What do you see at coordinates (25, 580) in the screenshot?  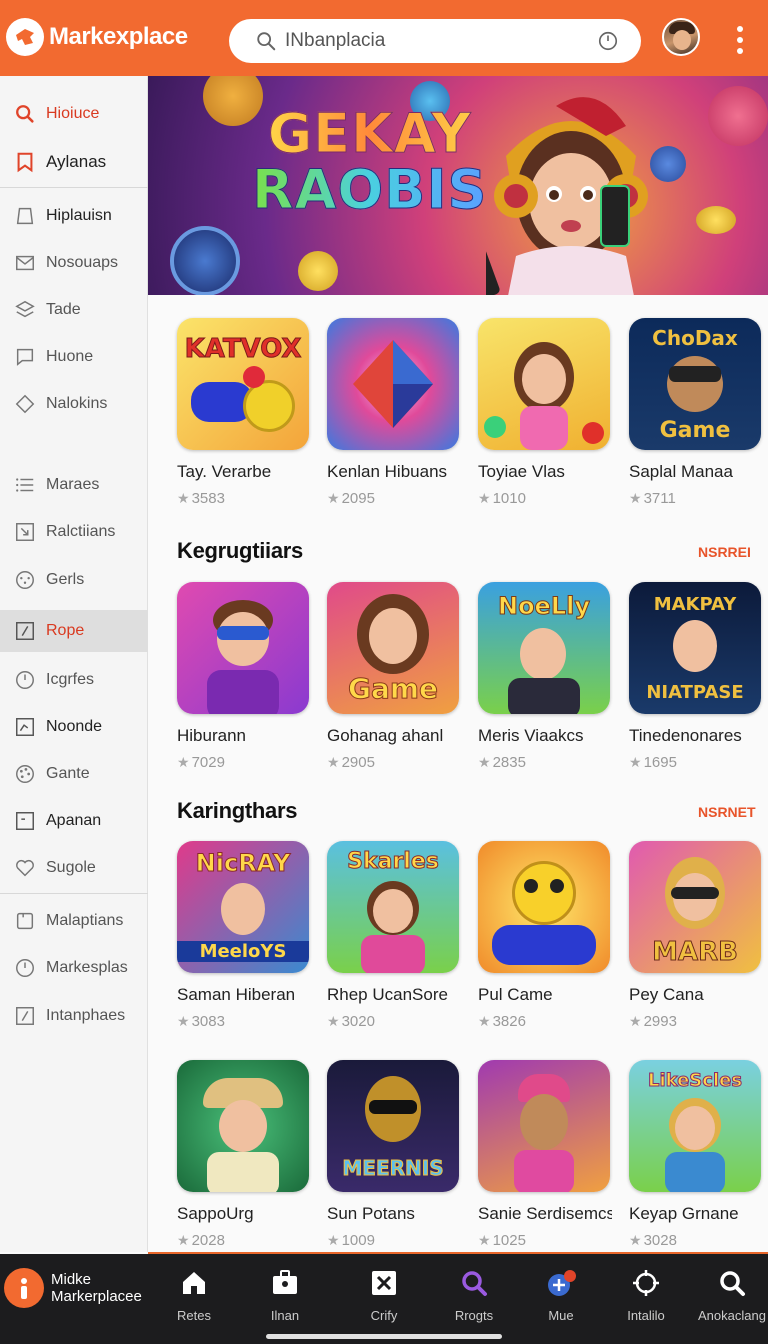 I see `dots-circle-icon` at bounding box center [25, 580].